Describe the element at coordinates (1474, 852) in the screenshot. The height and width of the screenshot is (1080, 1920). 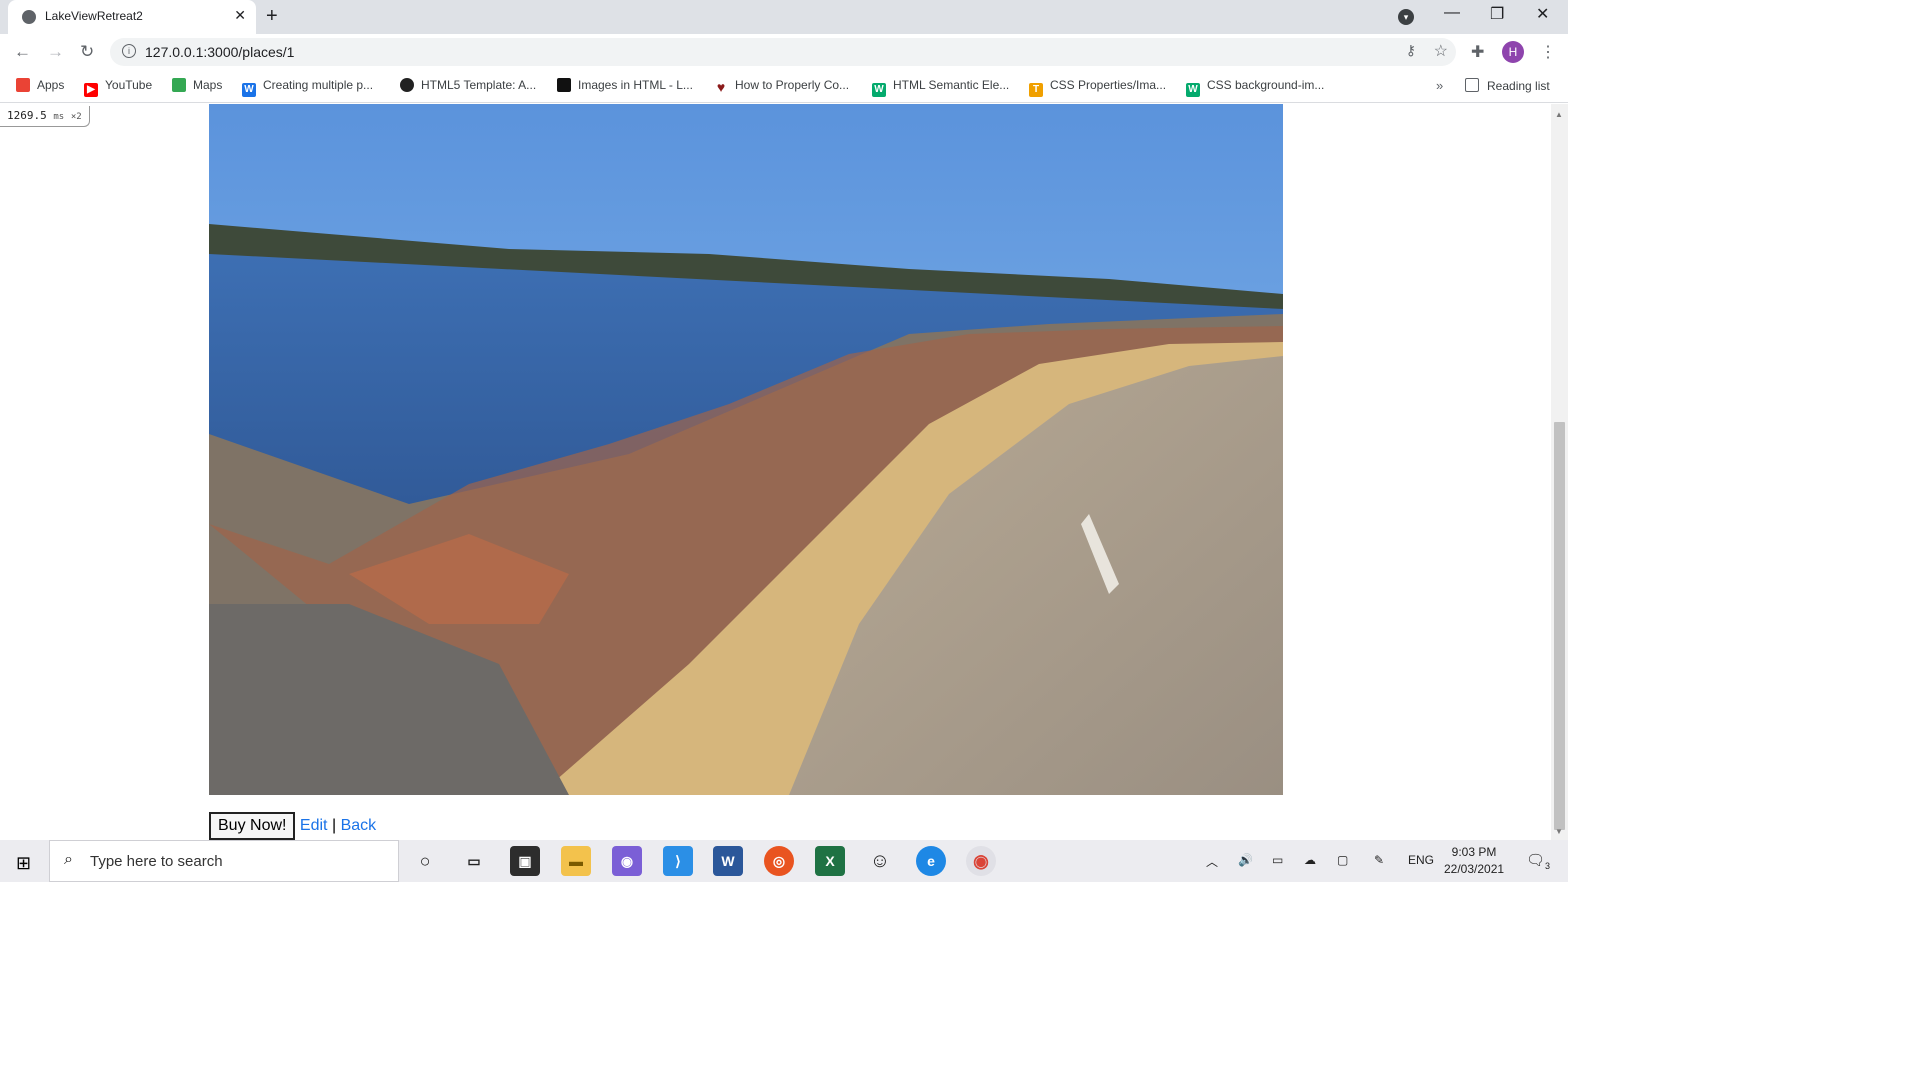
I see `clock-time: 9:03 PM` at that location.